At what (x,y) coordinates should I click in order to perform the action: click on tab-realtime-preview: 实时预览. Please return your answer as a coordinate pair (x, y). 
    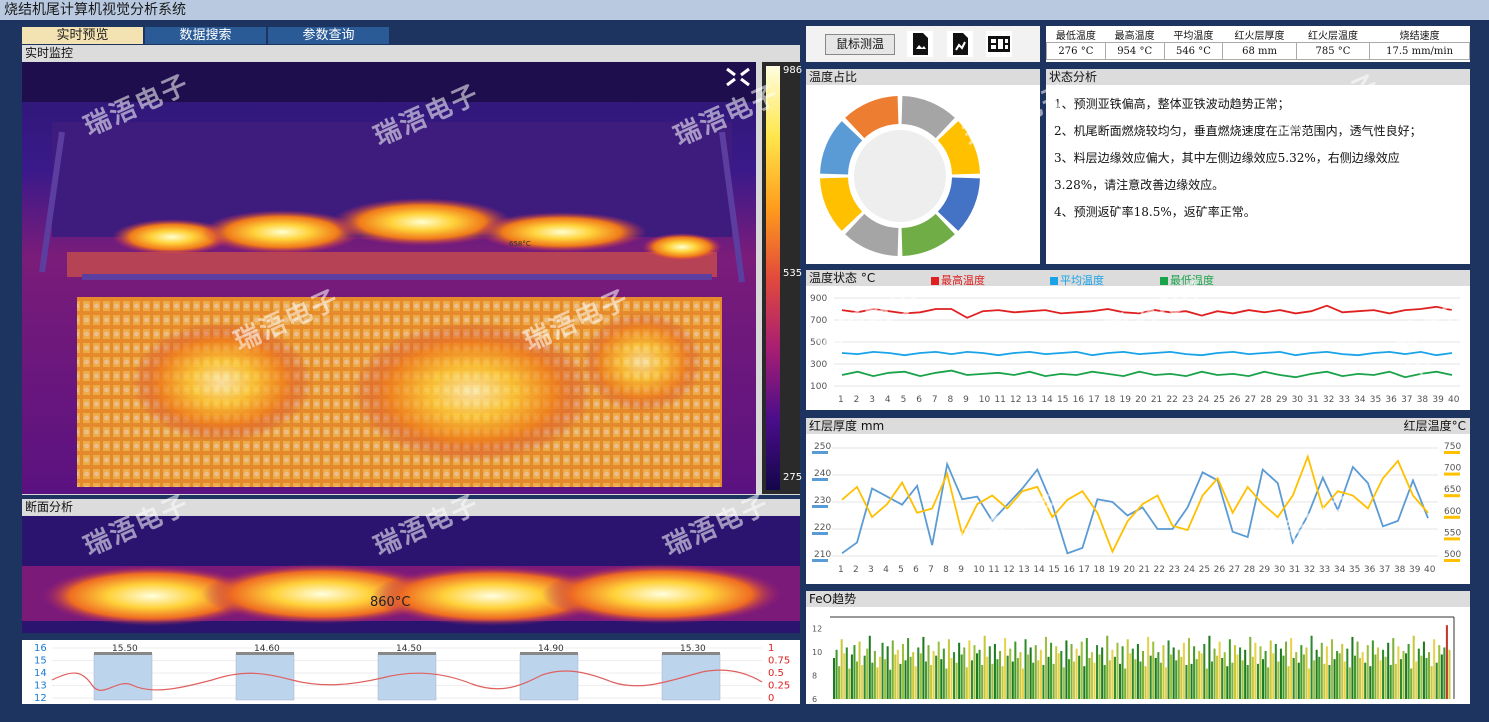
    Looking at the image, I should click on (82, 35).